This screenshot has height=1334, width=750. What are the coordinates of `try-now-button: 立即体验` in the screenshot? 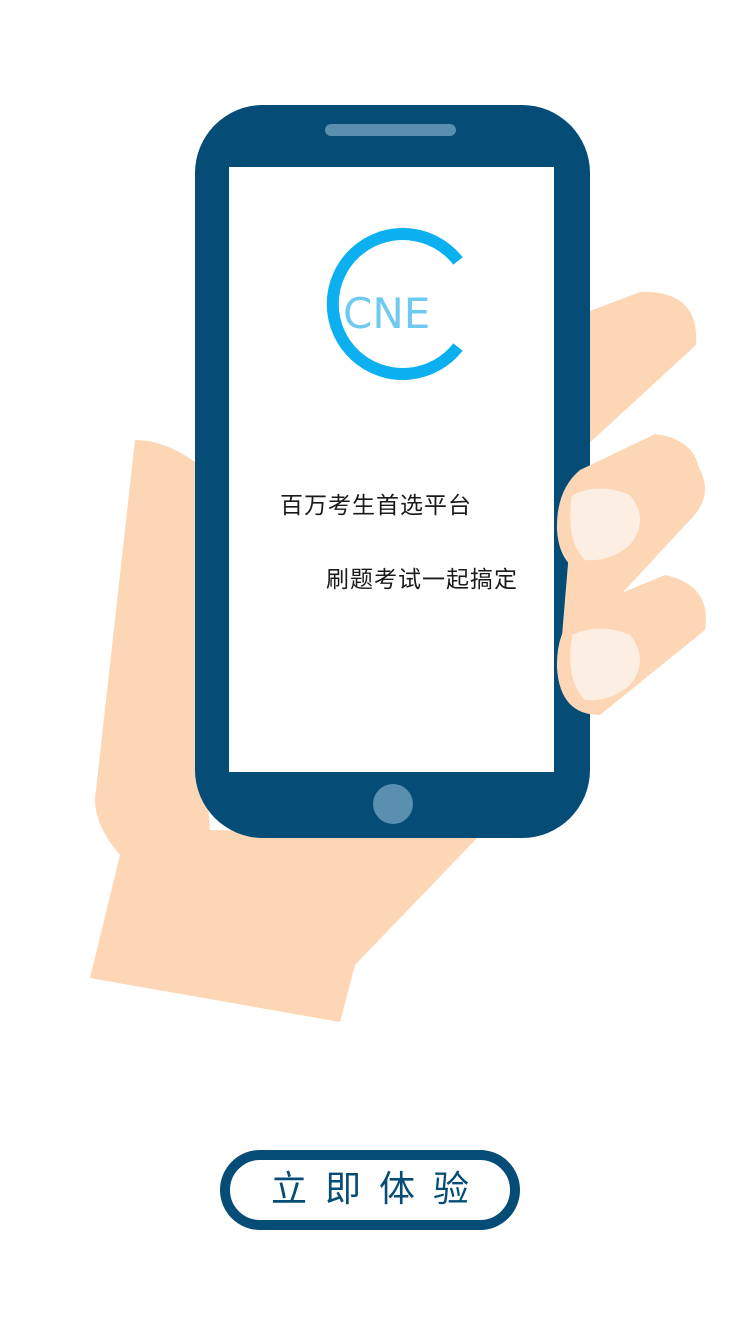 It's located at (370, 1190).